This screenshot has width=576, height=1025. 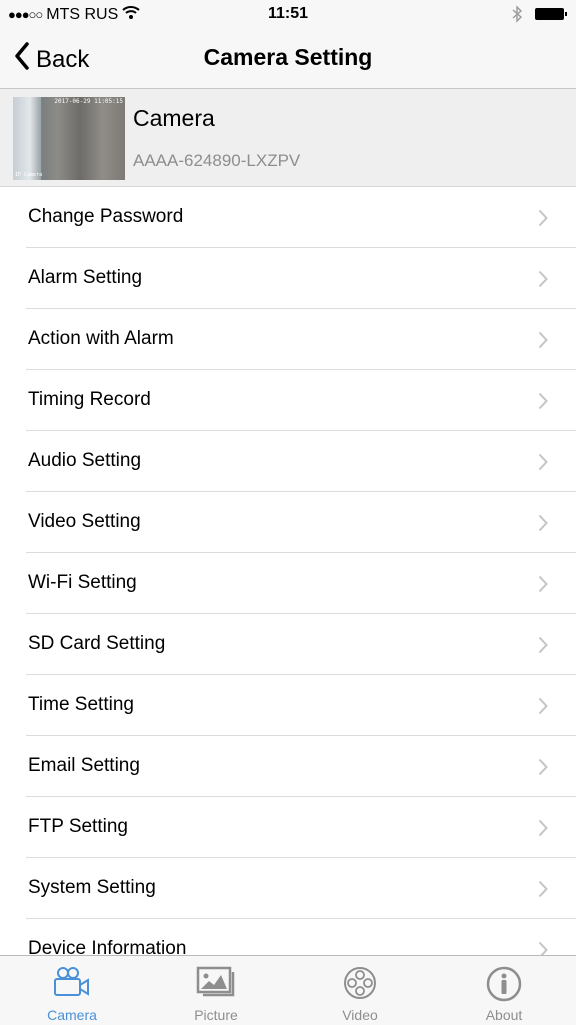 I want to click on settings-row: Email Setting, so click(x=288, y=766).